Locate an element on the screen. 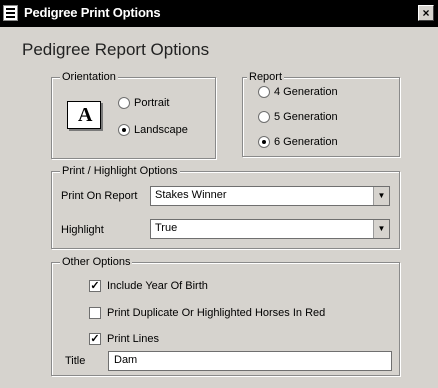  title-input: Dam is located at coordinates (250, 361).